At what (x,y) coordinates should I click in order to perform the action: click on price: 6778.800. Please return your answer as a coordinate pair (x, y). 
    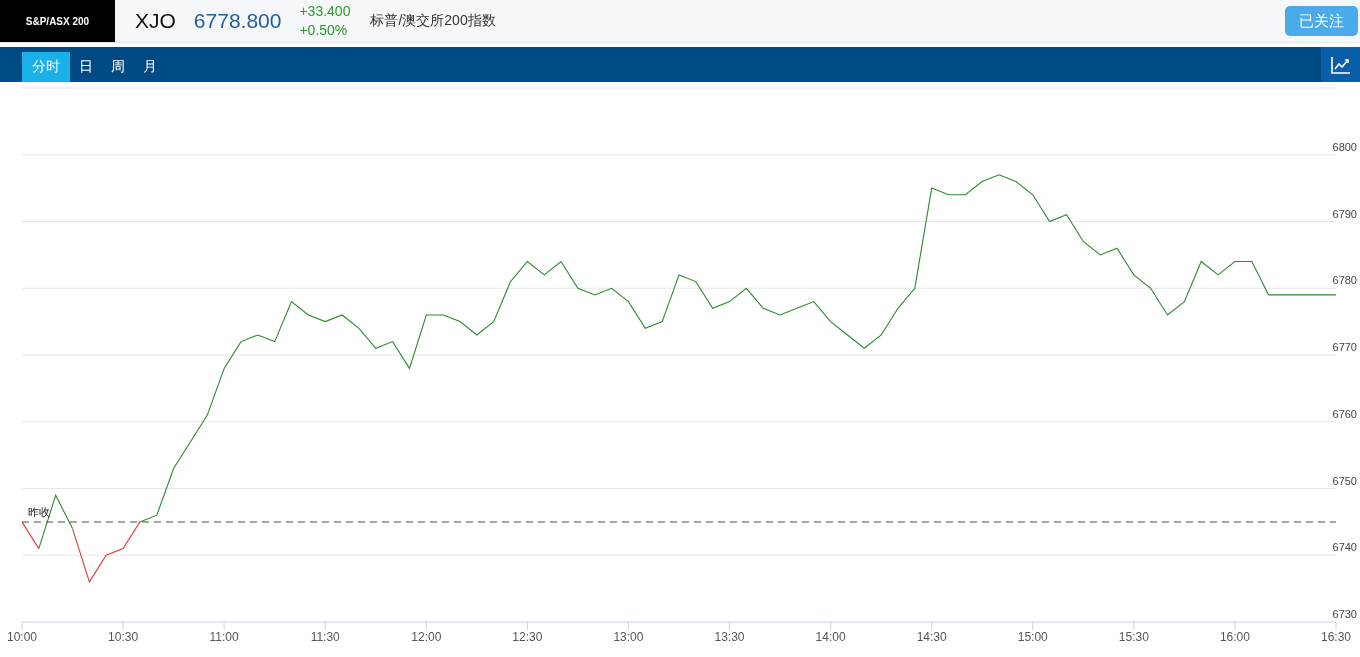
    Looking at the image, I should click on (237, 21).